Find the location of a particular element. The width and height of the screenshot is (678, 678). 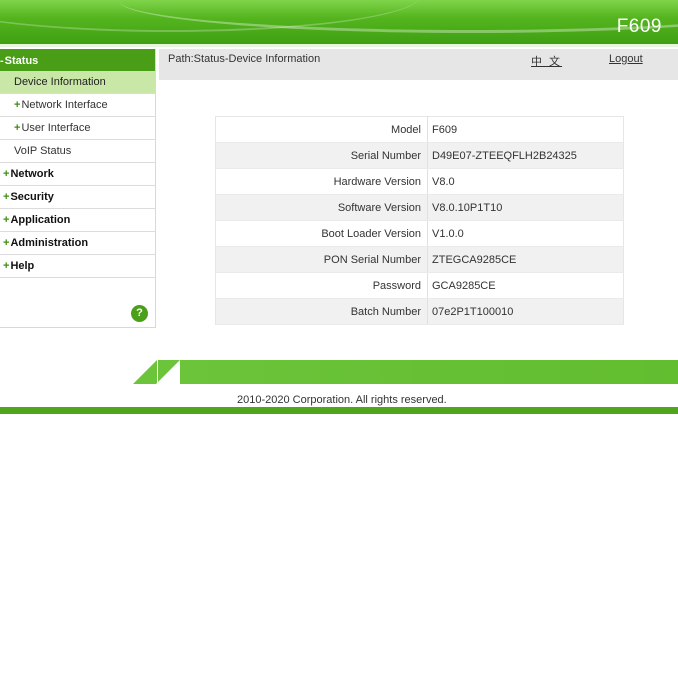

header-divider is located at coordinates (339, 45).